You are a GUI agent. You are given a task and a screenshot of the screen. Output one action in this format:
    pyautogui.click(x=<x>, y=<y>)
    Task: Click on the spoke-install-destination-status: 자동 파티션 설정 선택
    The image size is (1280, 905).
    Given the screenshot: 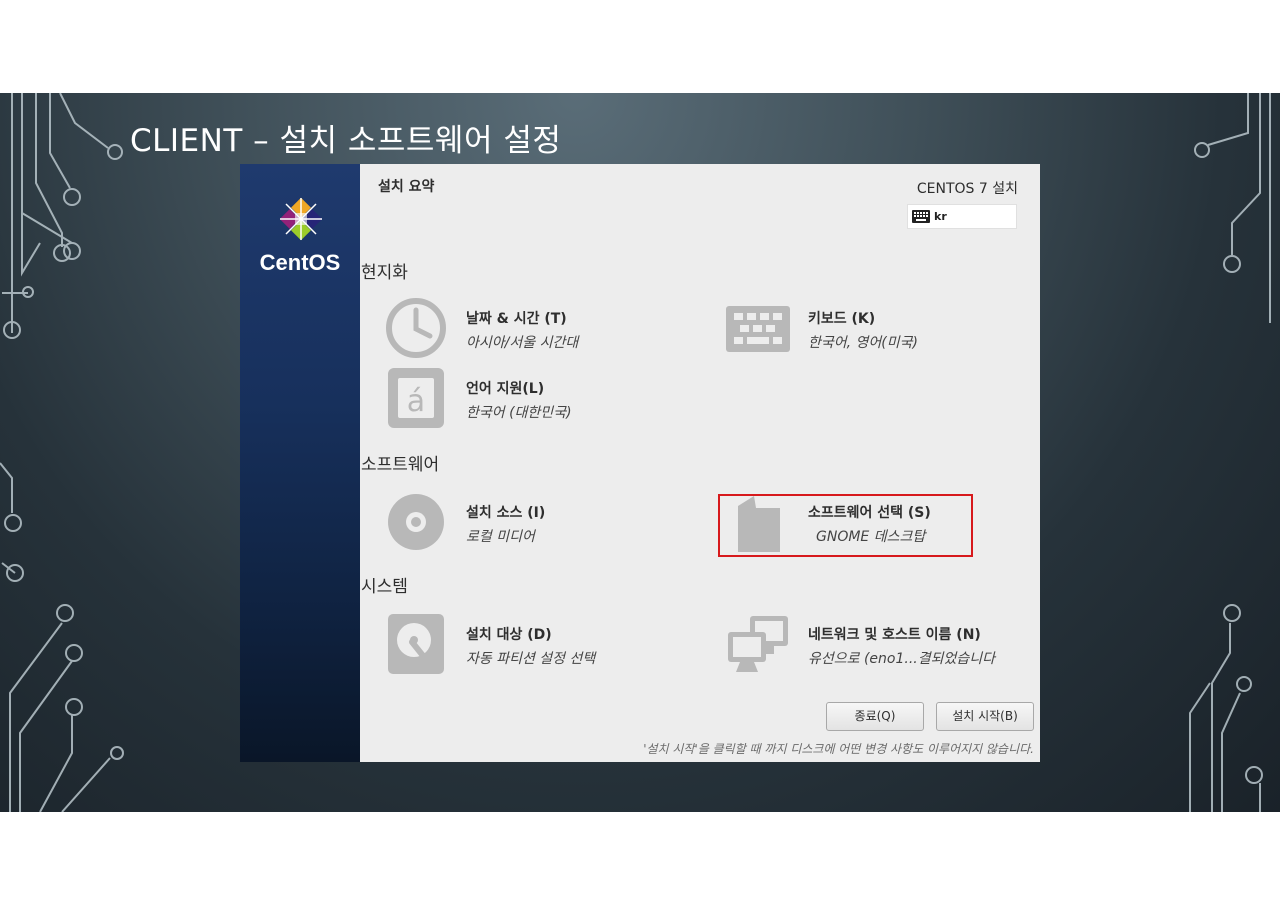 What is the action you would take?
    pyautogui.click(x=531, y=659)
    